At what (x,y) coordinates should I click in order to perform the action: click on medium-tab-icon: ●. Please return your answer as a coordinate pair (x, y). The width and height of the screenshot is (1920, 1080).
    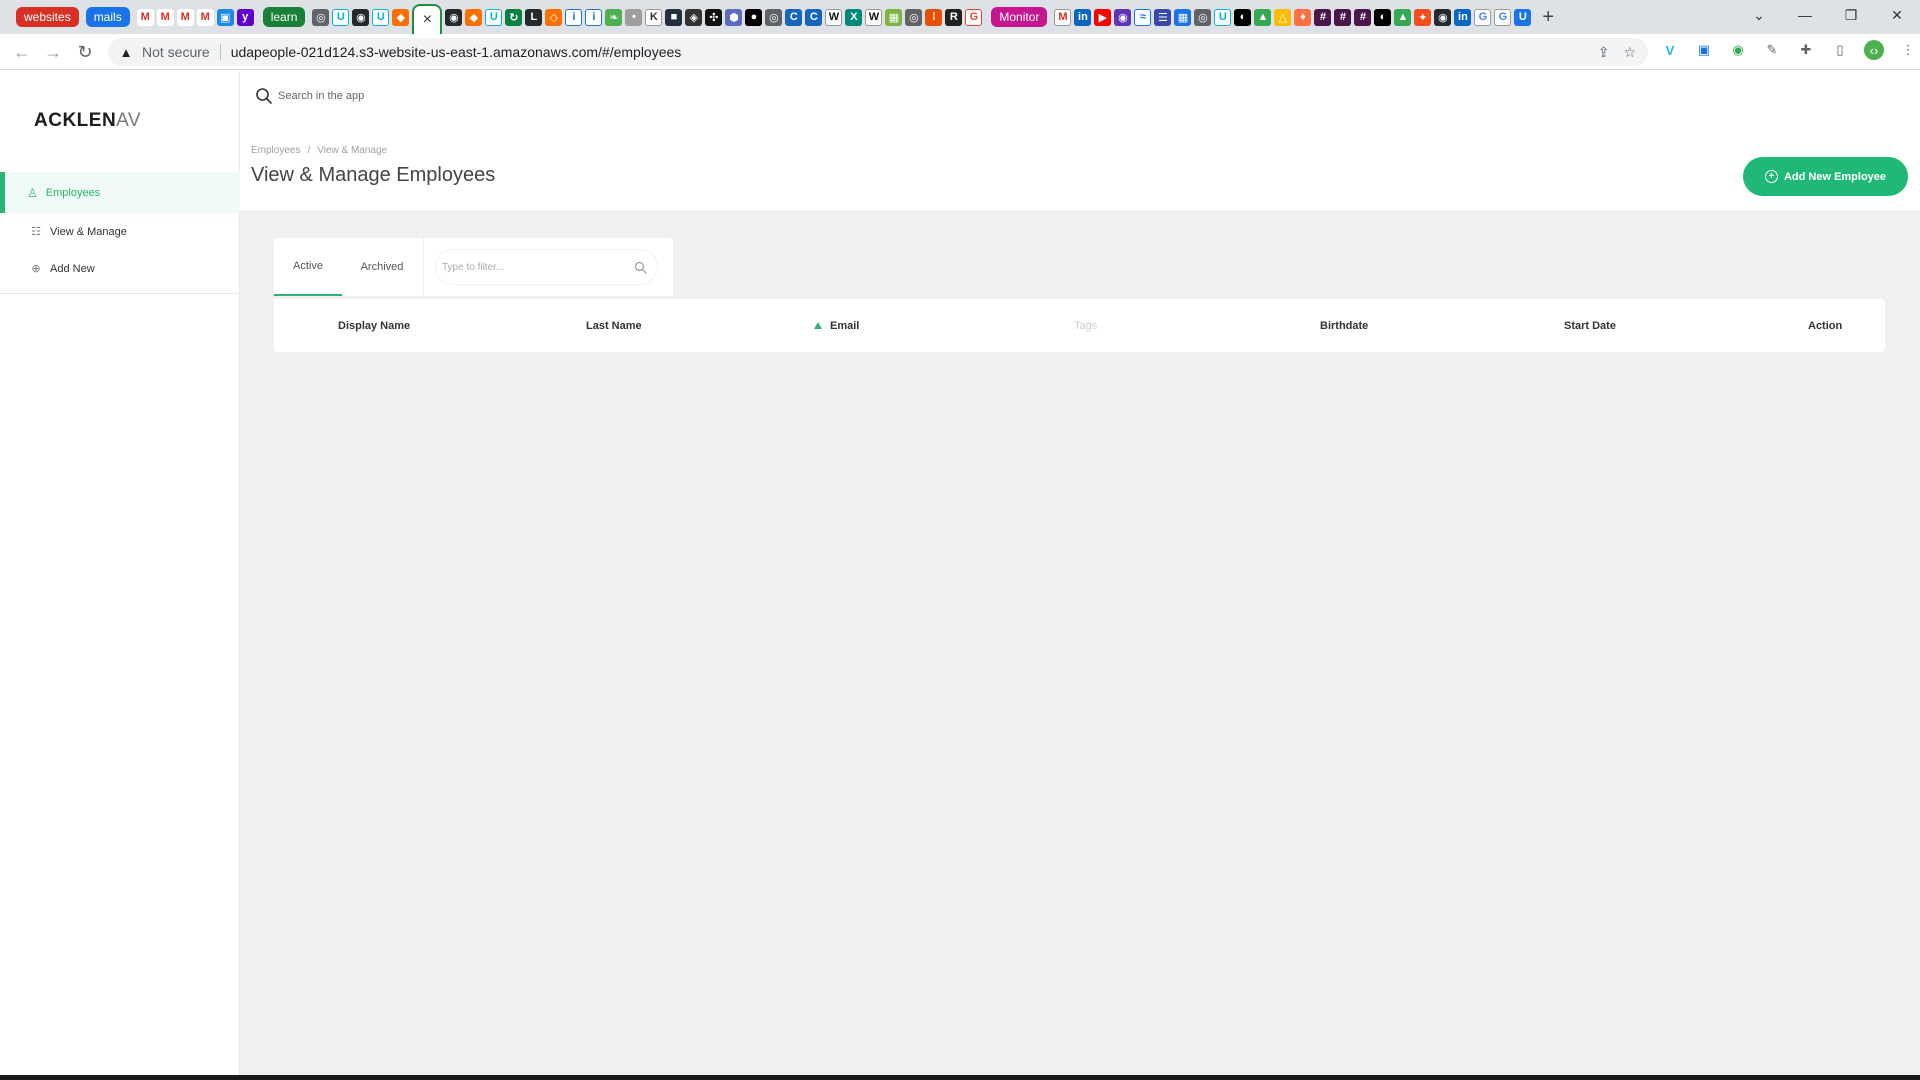
    Looking at the image, I should click on (754, 17).